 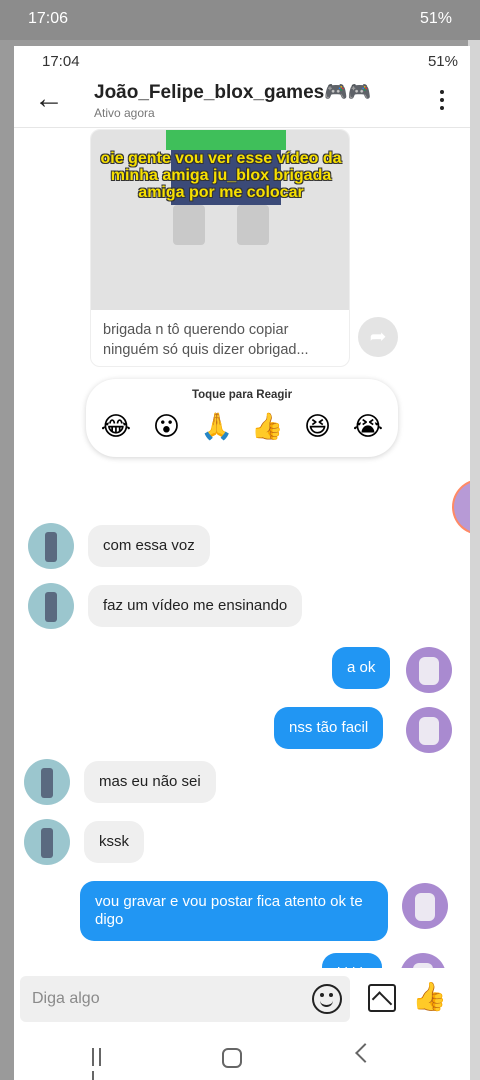 I want to click on reaction-title: Toque para Reagir, so click(x=242, y=395).